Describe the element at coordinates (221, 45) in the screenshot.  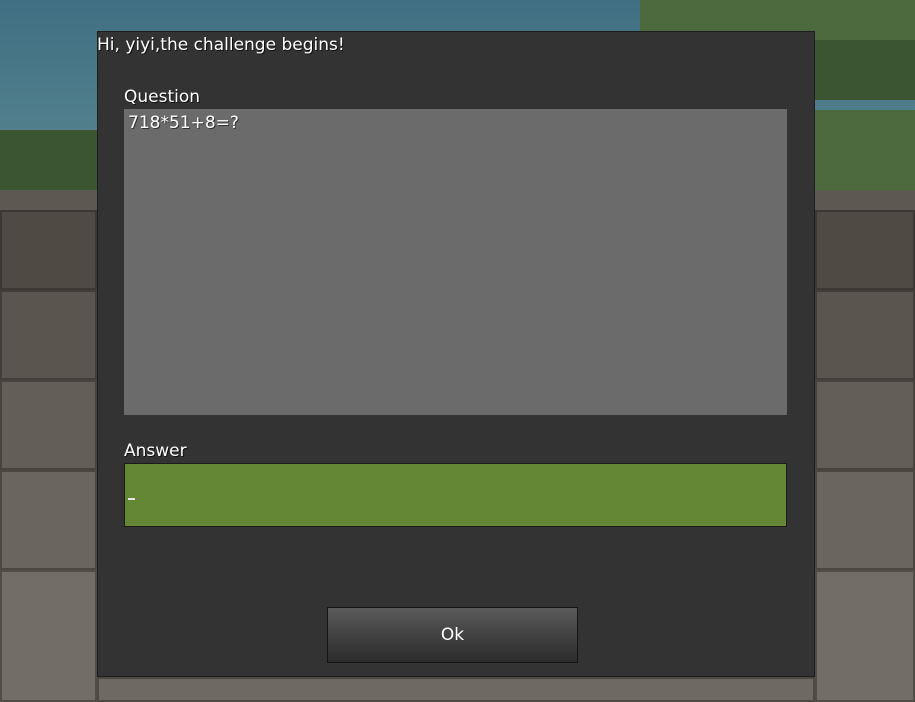
I see `dialog-title: Hi, yiyi,the challenge begins!` at that location.